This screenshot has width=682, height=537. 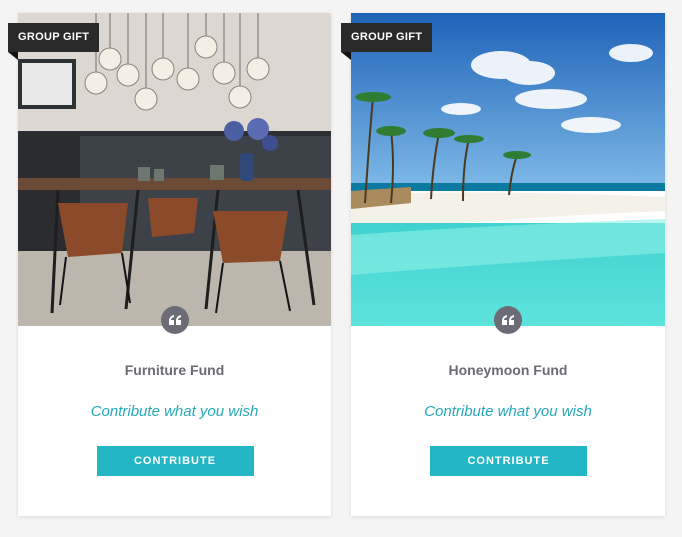 What do you see at coordinates (174, 370) in the screenshot?
I see `gift-title: Furniture Fund` at bounding box center [174, 370].